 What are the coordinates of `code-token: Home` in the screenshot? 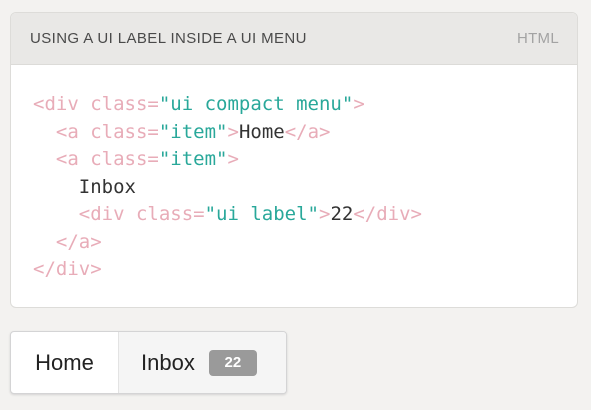 It's located at (261, 131).